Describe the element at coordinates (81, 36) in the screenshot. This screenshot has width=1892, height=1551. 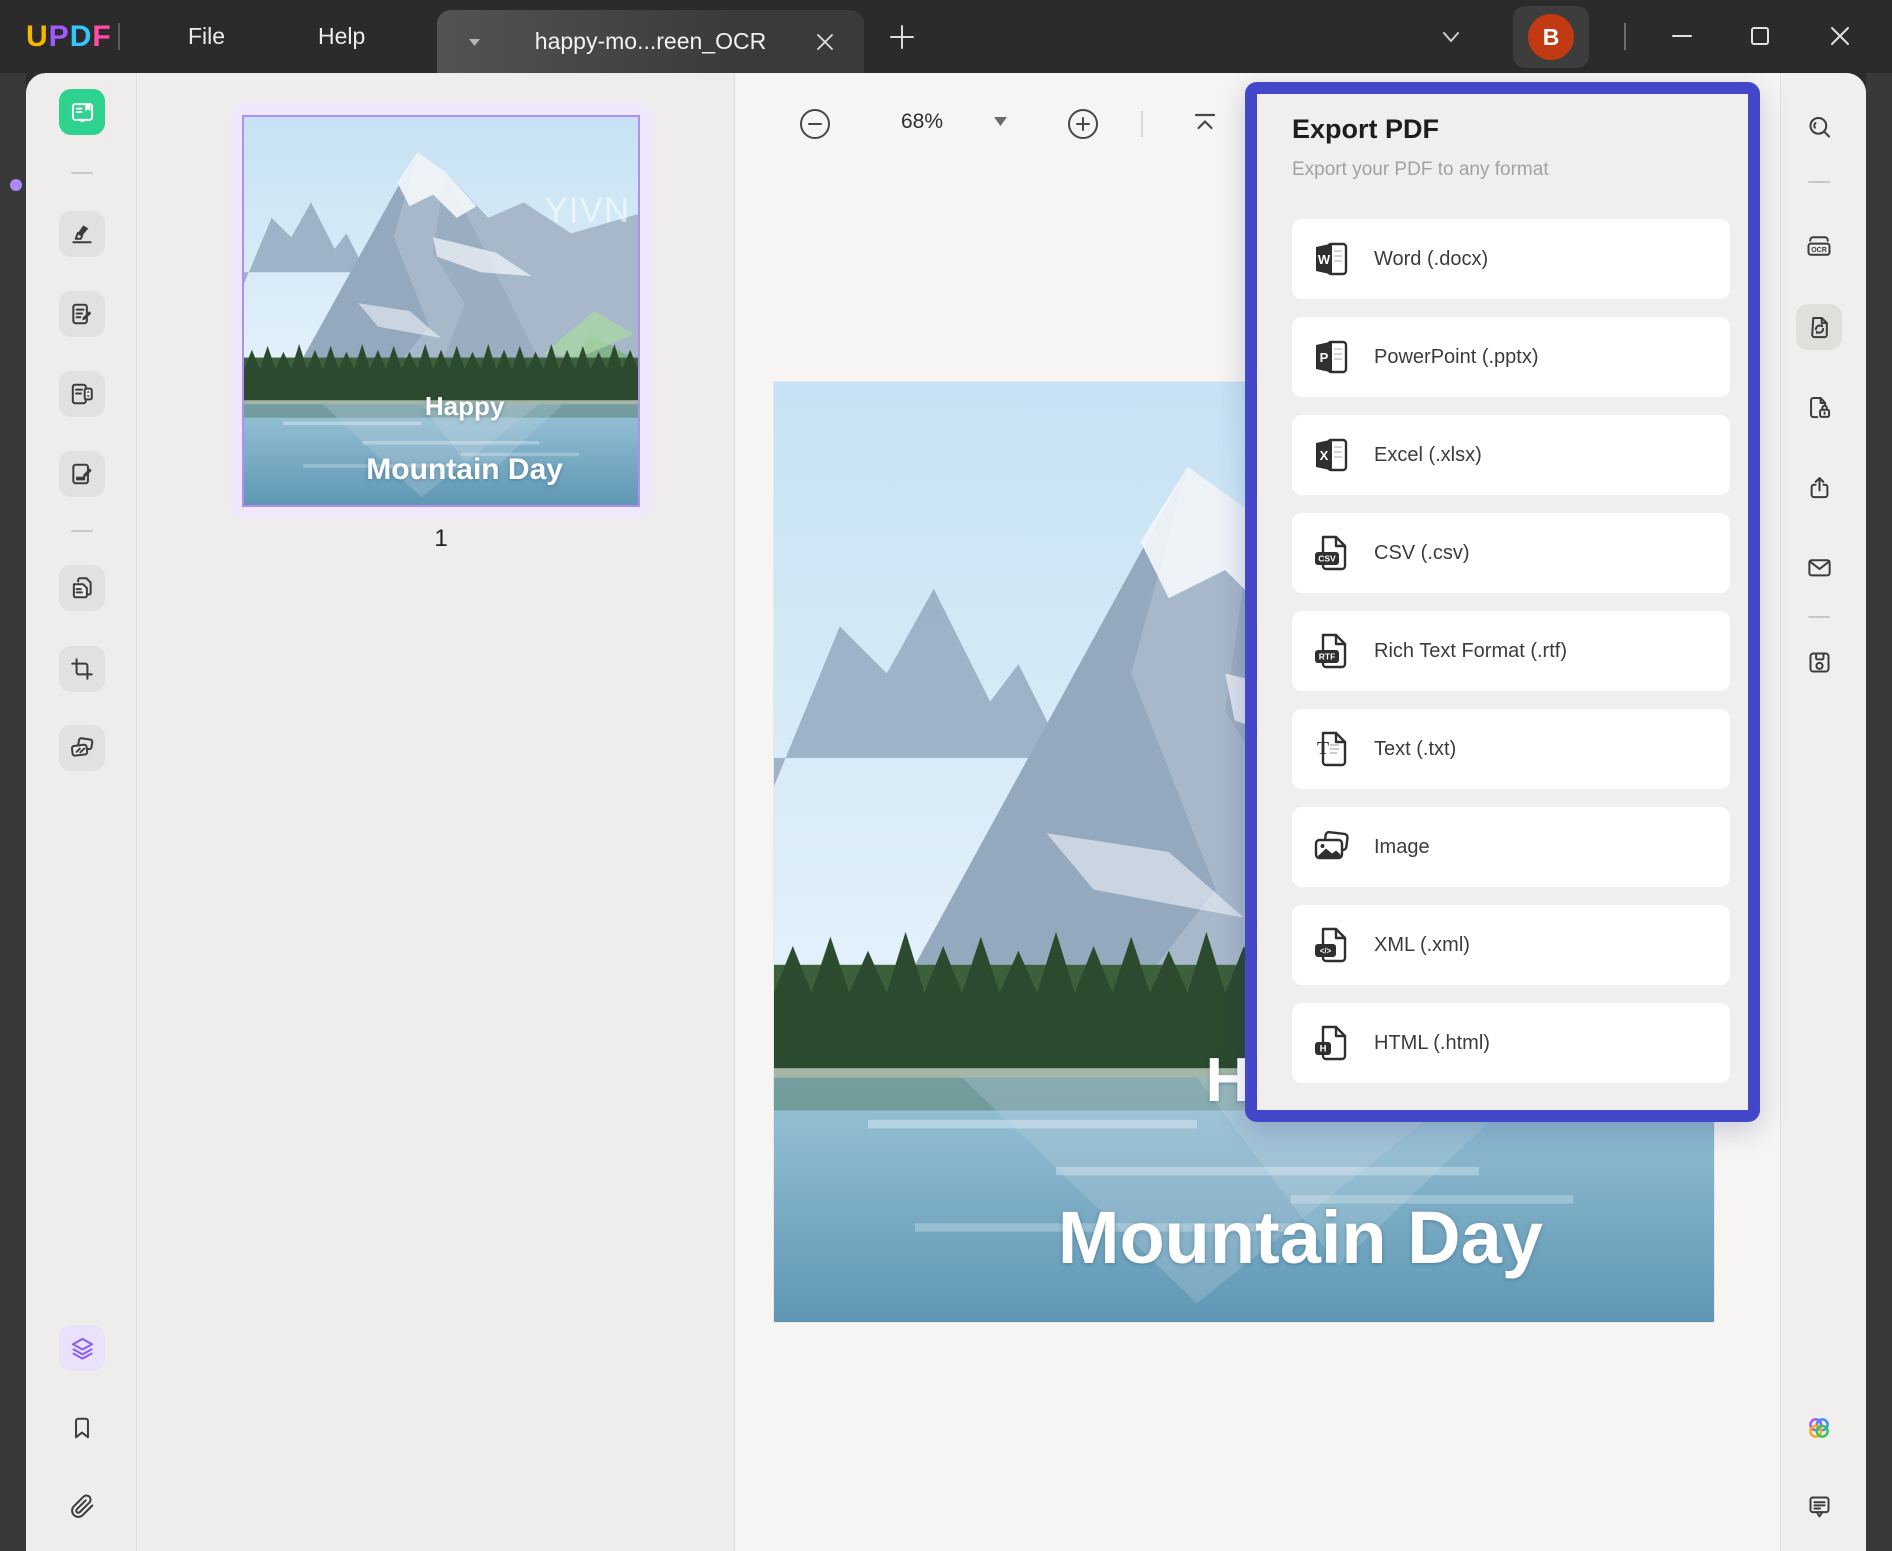
I see `logo-letter: D` at that location.